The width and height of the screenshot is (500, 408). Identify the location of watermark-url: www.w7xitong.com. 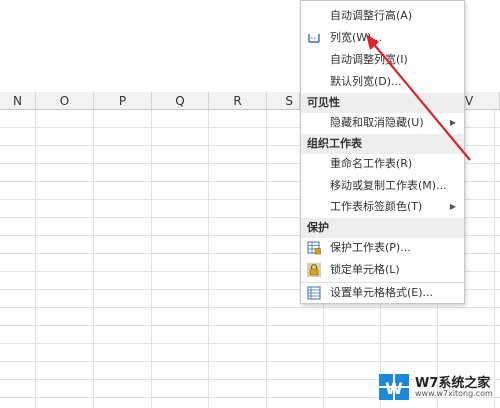
(454, 393).